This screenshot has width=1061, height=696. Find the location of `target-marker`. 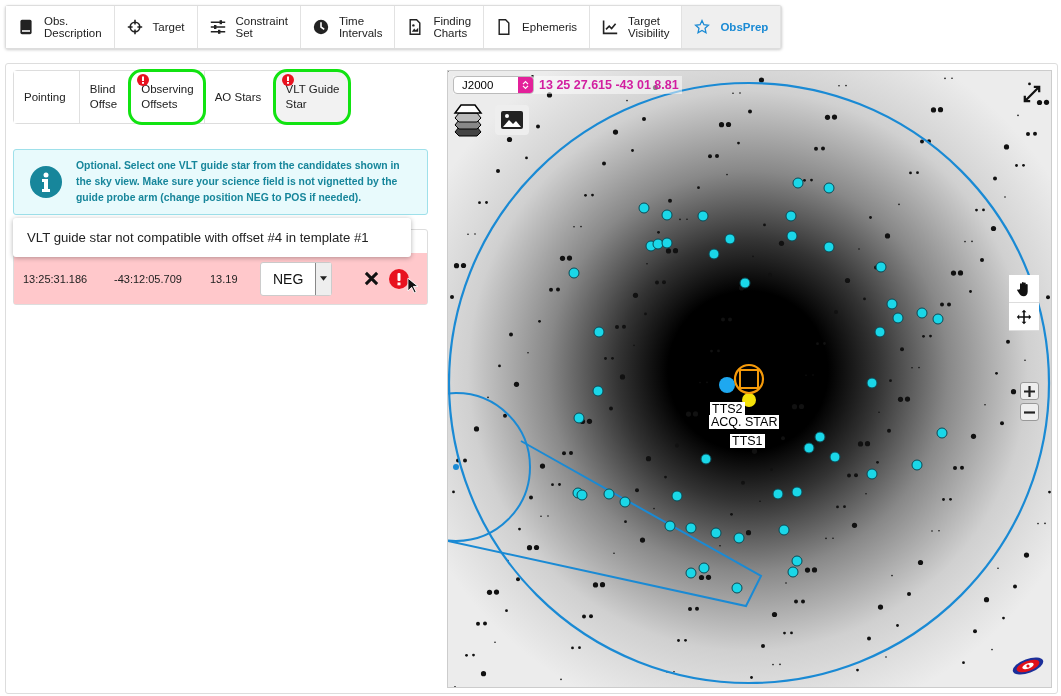

target-marker is located at coordinates (749, 379).